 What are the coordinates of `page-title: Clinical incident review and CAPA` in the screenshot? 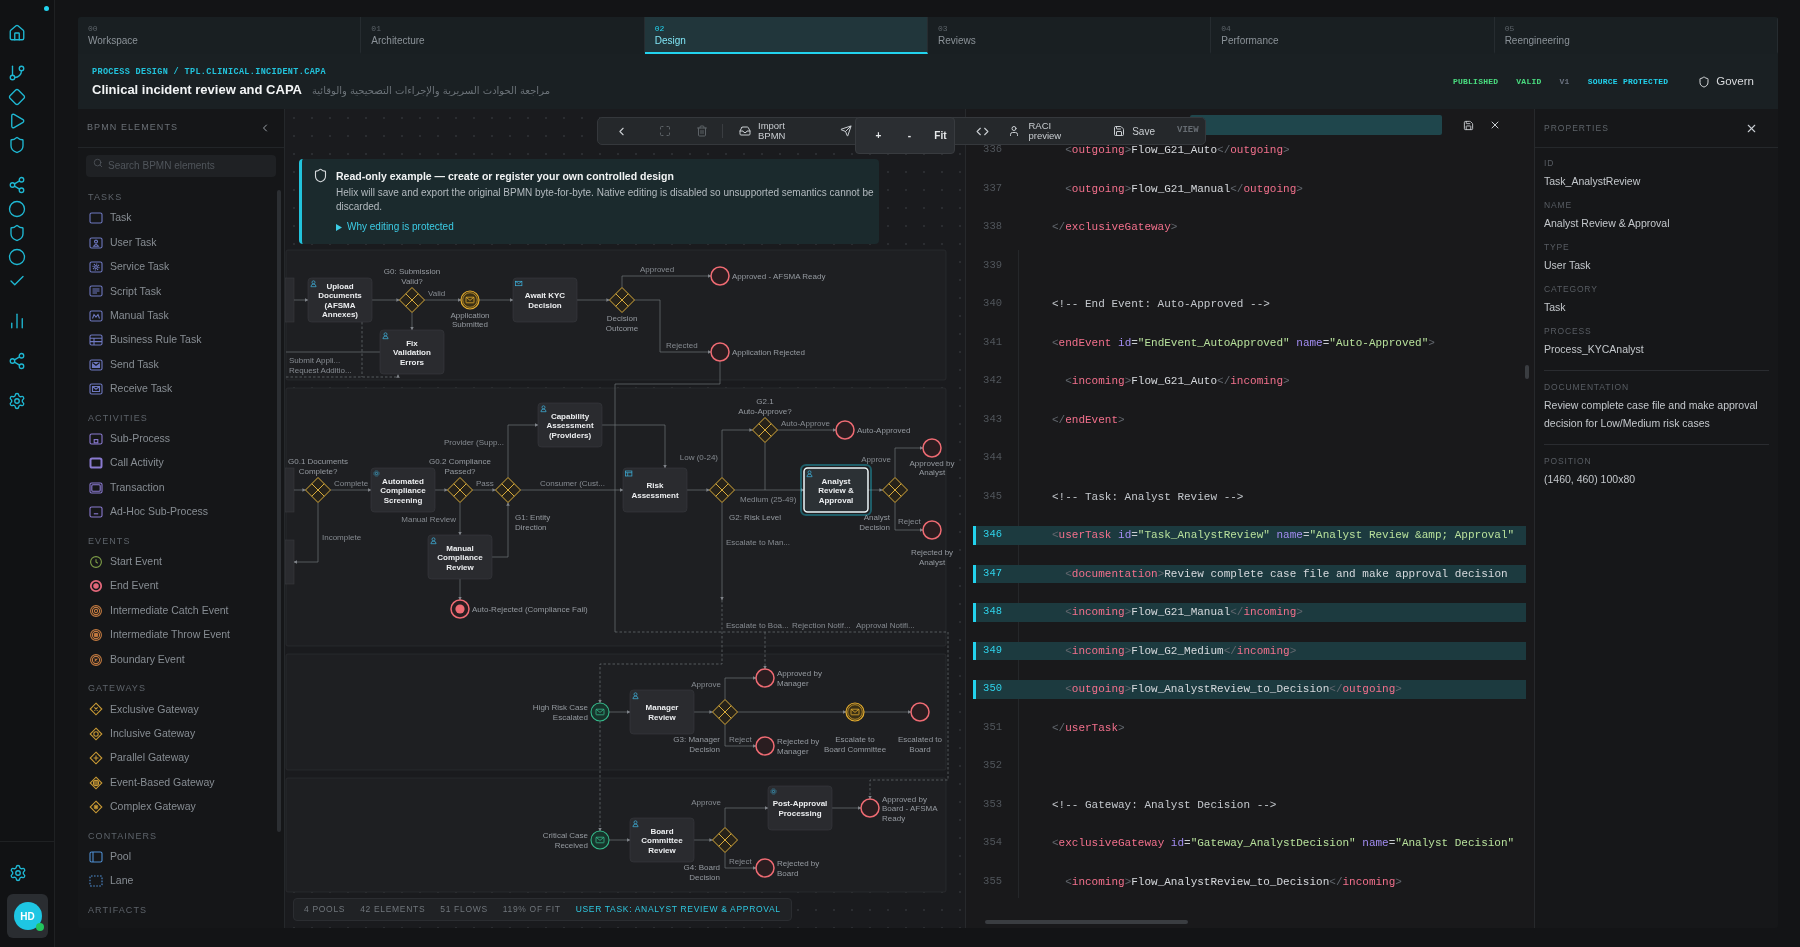 It's located at (197, 89).